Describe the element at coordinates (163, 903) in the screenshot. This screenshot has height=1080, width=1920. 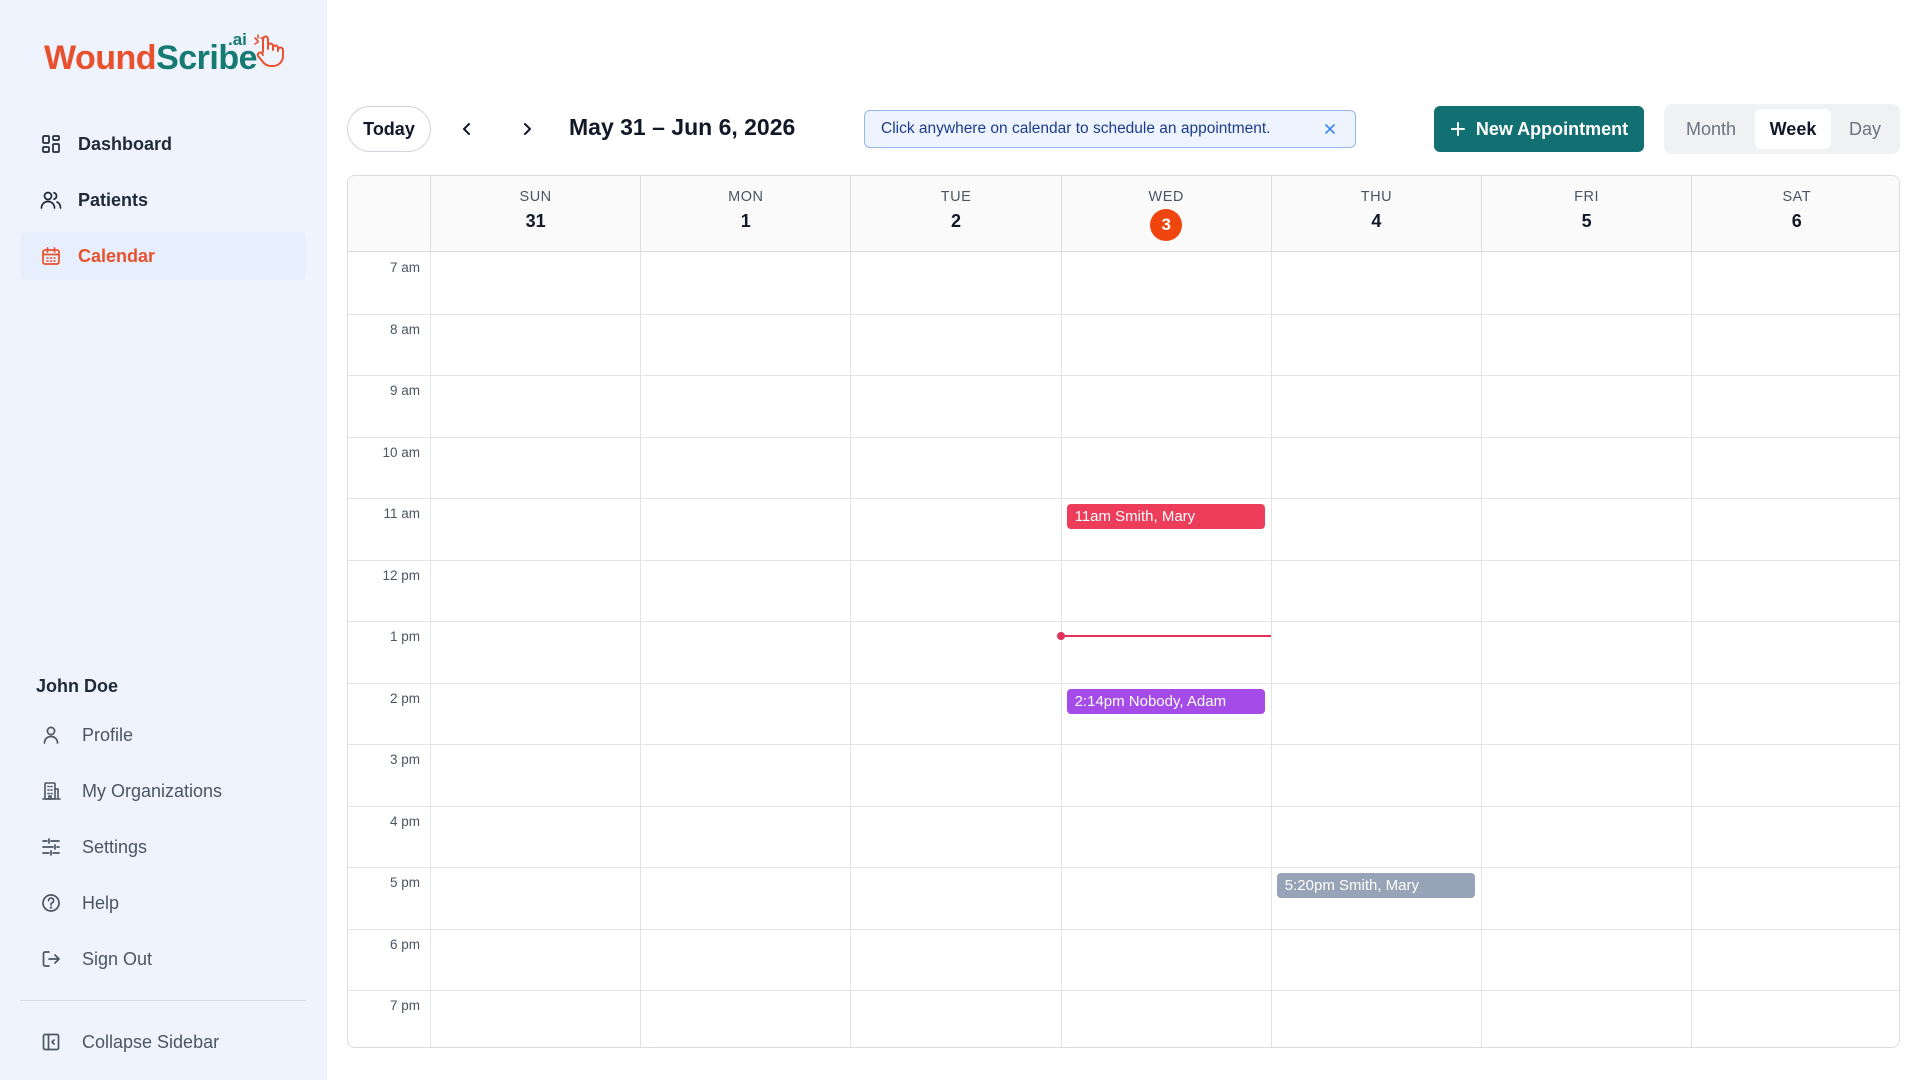
I see `sidebar-item-help: Help` at that location.